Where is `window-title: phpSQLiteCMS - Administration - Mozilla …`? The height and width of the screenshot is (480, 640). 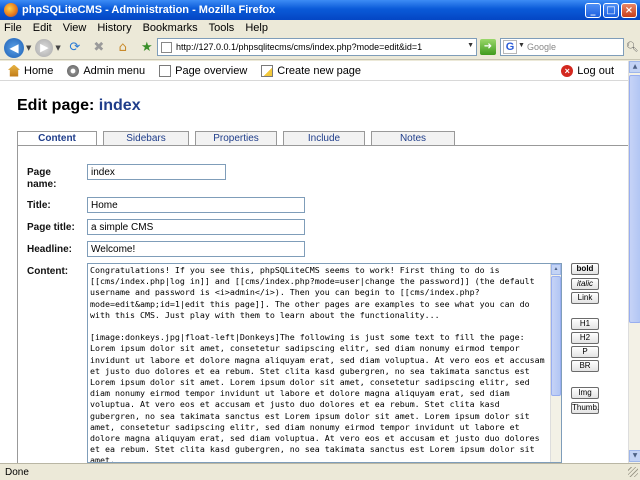 window-title: phpSQLiteCMS - Administration - Mozilla … is located at coordinates (149, 10).